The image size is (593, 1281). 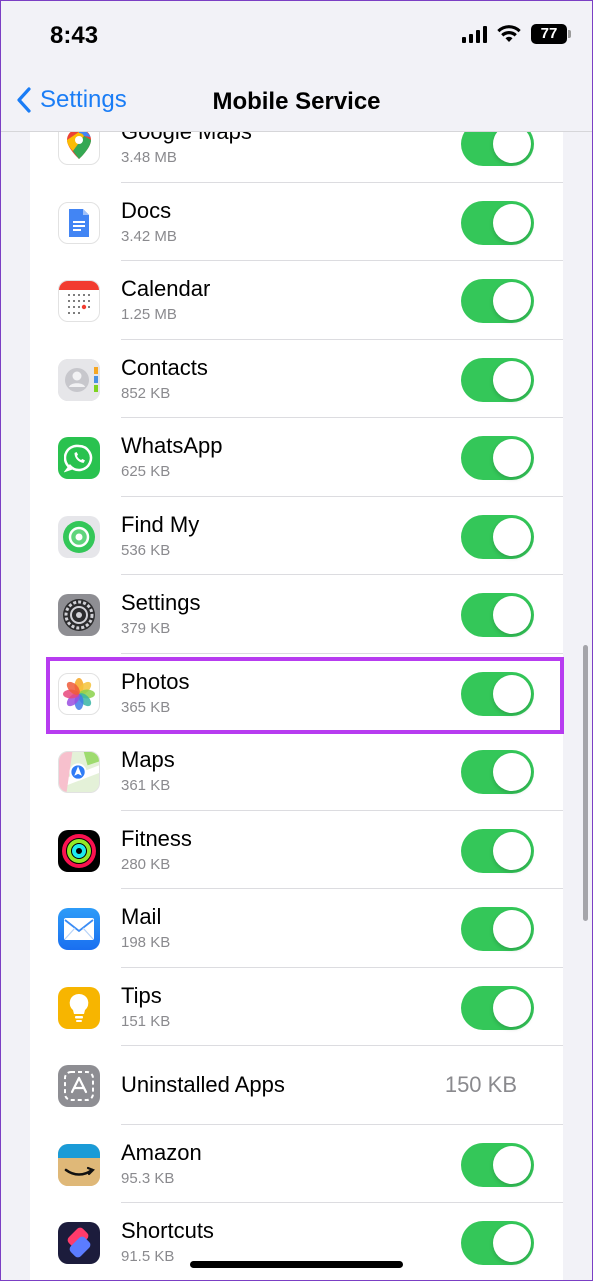 I want to click on calendar-toggle, so click(x=497, y=301).